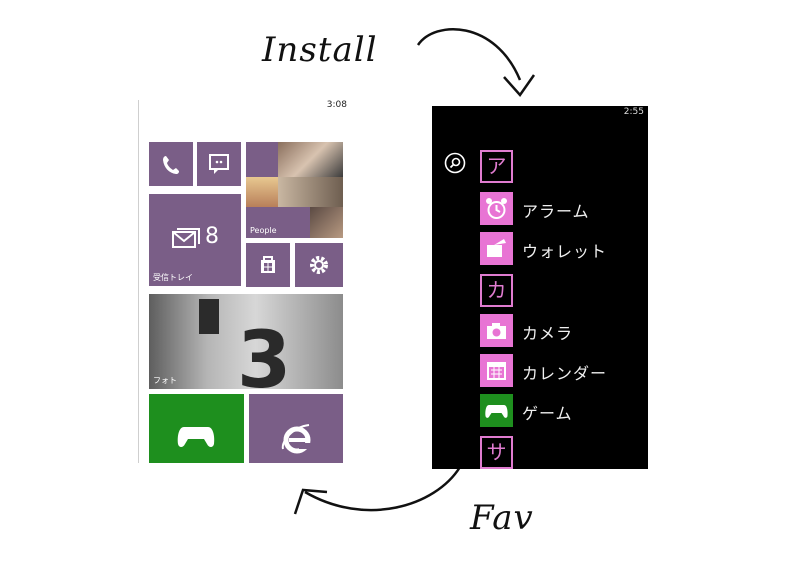 The image size is (800, 565). Describe the element at coordinates (496, 452) in the screenshot. I see `letter-group-sa: サ` at that location.